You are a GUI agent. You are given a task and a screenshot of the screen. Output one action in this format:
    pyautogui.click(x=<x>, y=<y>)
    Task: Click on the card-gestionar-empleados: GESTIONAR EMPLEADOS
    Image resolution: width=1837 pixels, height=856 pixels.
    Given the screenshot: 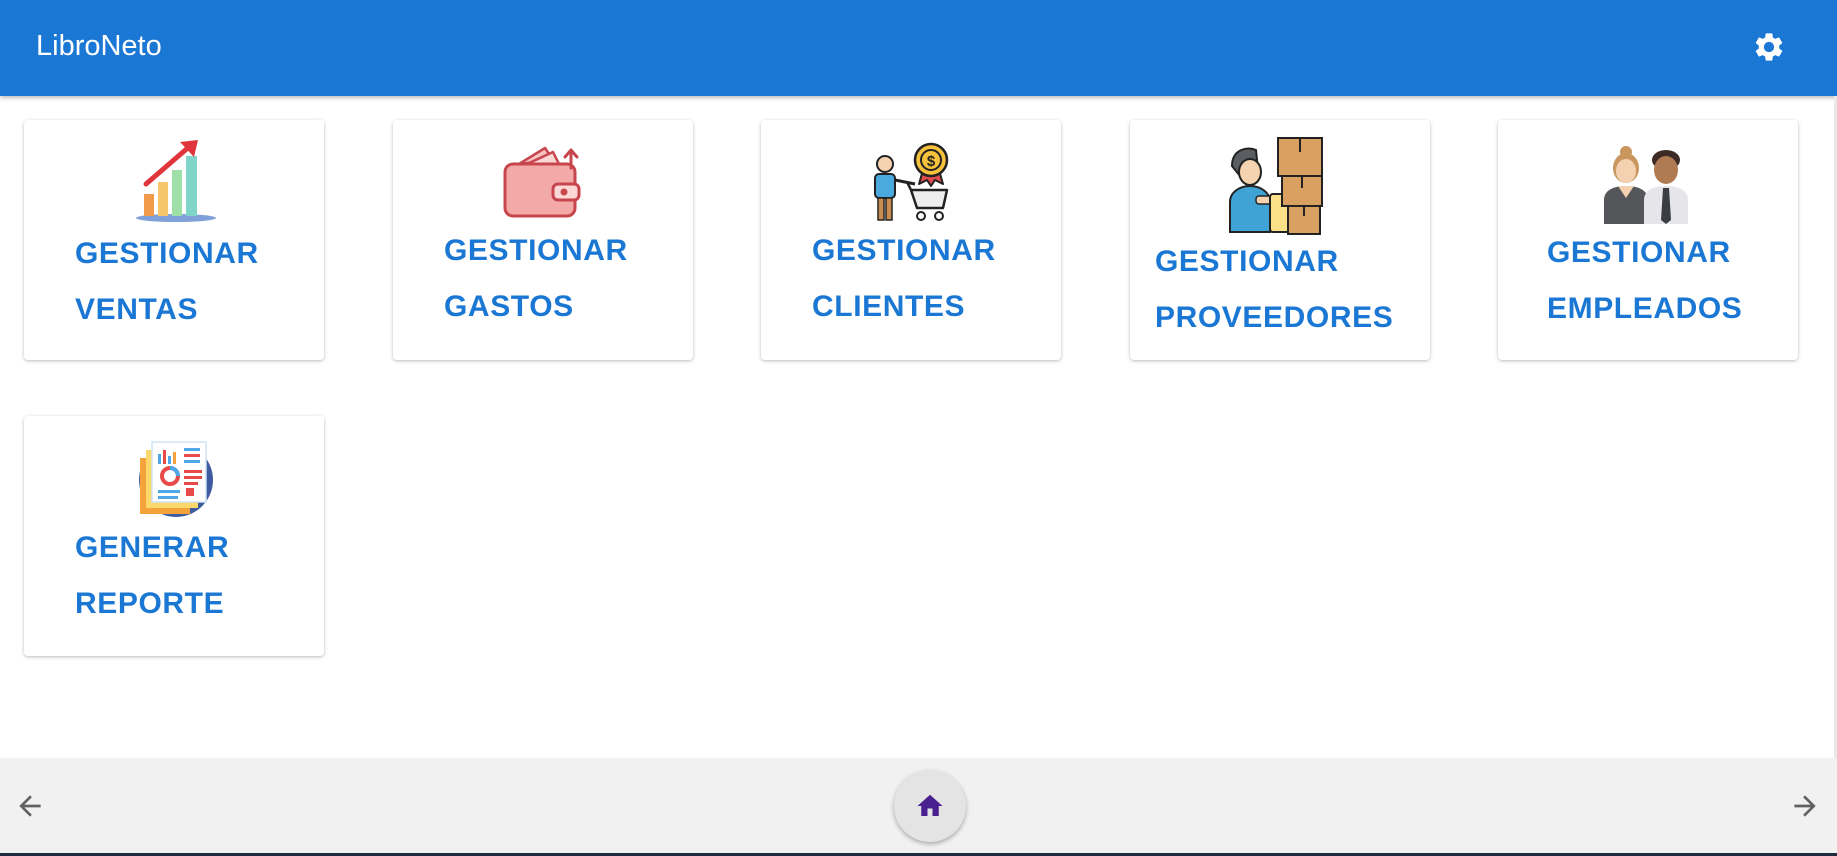 What is the action you would take?
    pyautogui.click(x=1648, y=240)
    